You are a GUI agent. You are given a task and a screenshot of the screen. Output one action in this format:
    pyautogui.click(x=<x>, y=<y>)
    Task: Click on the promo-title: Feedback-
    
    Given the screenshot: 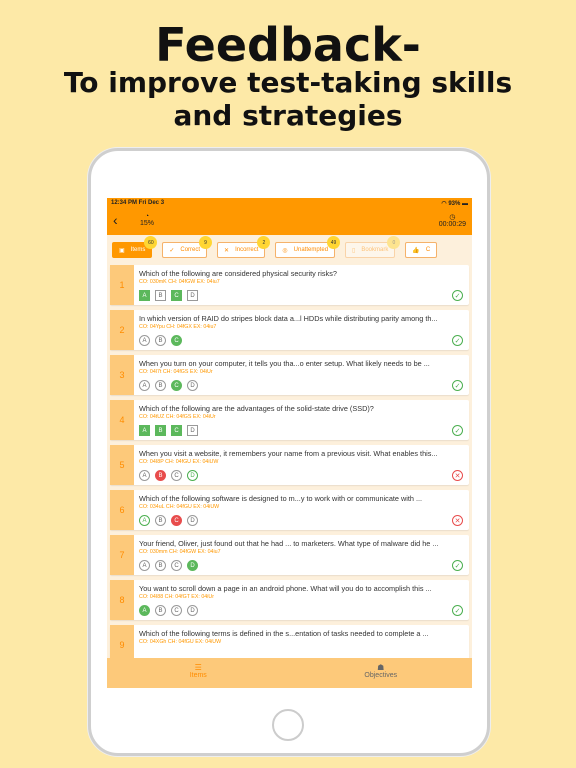 What is the action you would take?
    pyautogui.click(x=288, y=45)
    